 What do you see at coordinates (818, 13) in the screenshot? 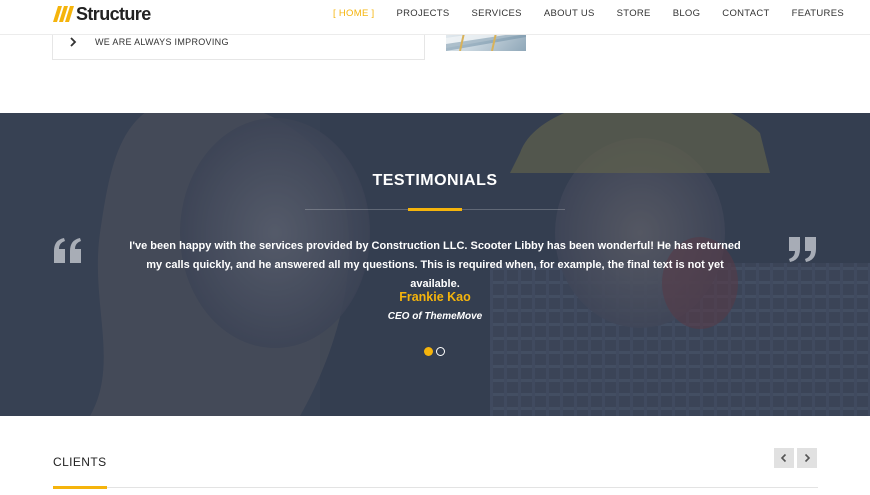
I see `nav-item-features: FEATURES` at bounding box center [818, 13].